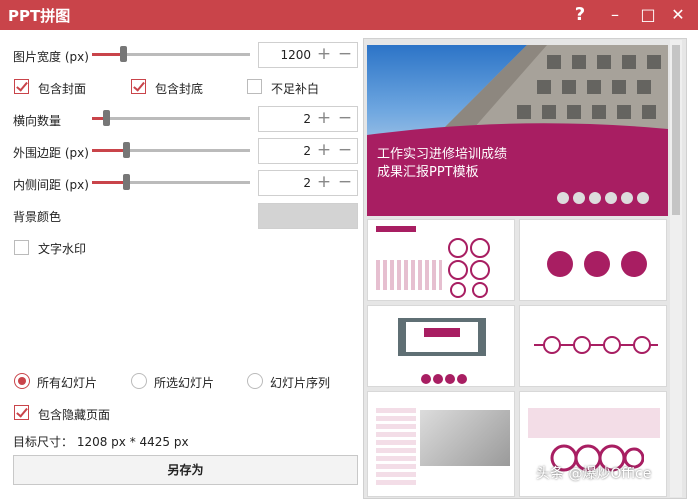 Image resolution: width=698 pixels, height=499 pixels. What do you see at coordinates (22, 381) in the screenshot?
I see `scope-all-radio` at bounding box center [22, 381].